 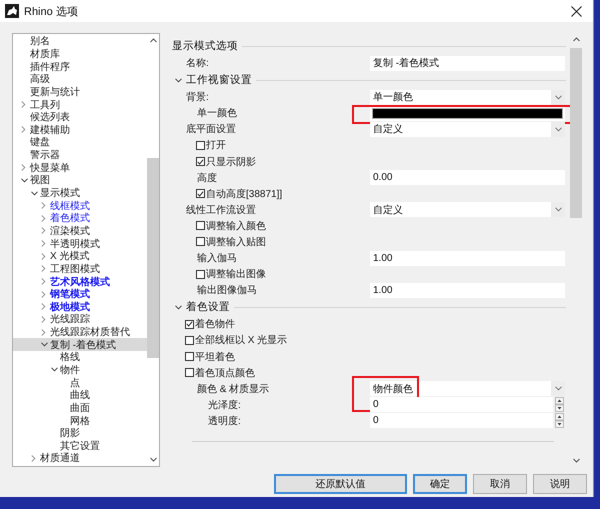 What do you see at coordinates (80, 129) in the screenshot?
I see `tree-item: 建模辅助` at bounding box center [80, 129].